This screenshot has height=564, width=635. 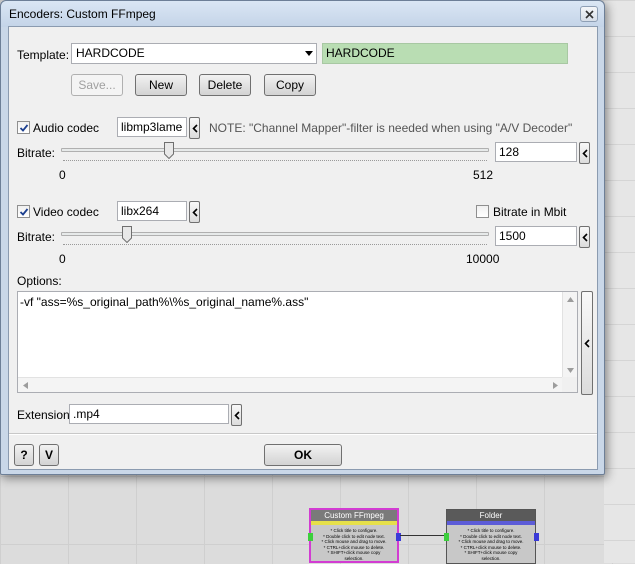 What do you see at coordinates (302, 14) in the screenshot?
I see `title-bar: Encoders: Custom FFmpeg` at bounding box center [302, 14].